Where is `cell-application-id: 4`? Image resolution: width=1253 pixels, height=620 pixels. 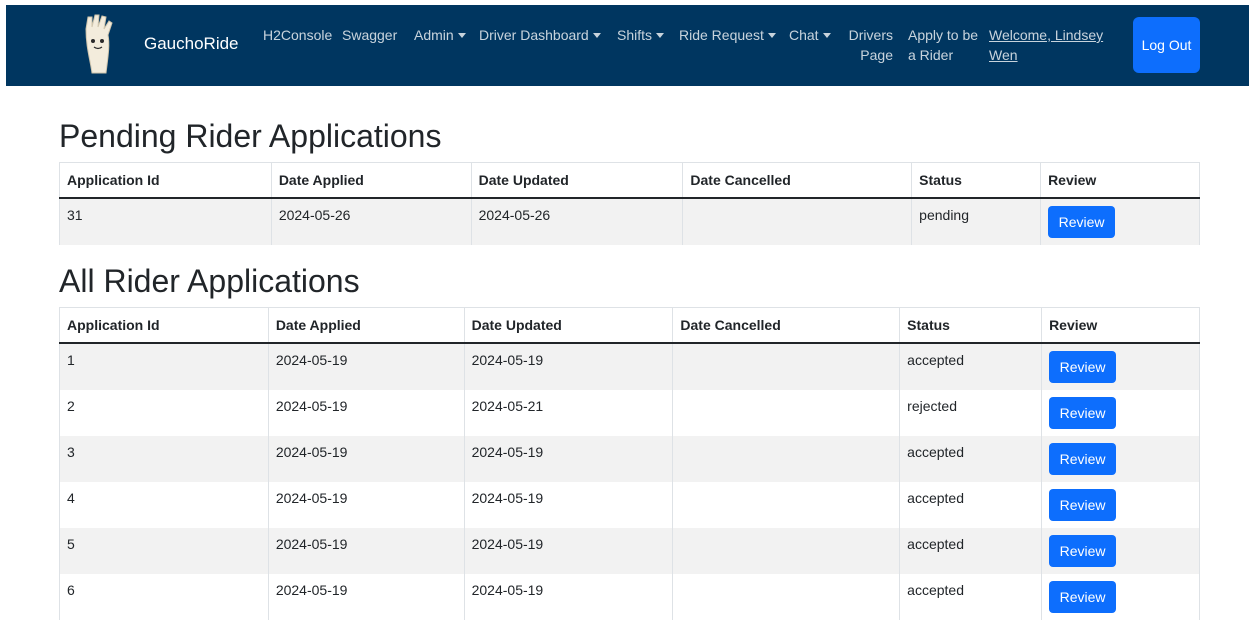
cell-application-id: 4 is located at coordinates (164, 505).